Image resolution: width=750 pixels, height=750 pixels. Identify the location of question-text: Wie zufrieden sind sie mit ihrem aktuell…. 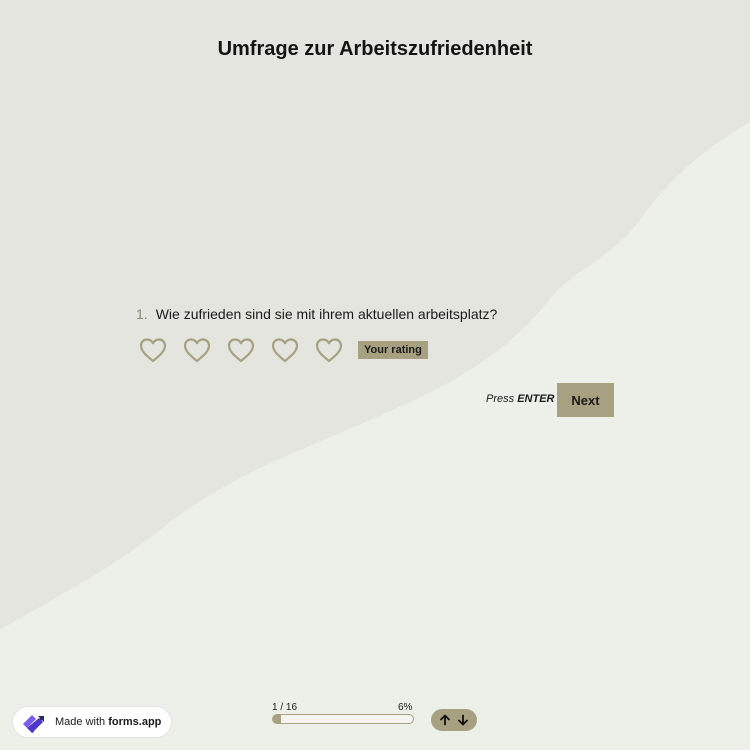
(326, 314).